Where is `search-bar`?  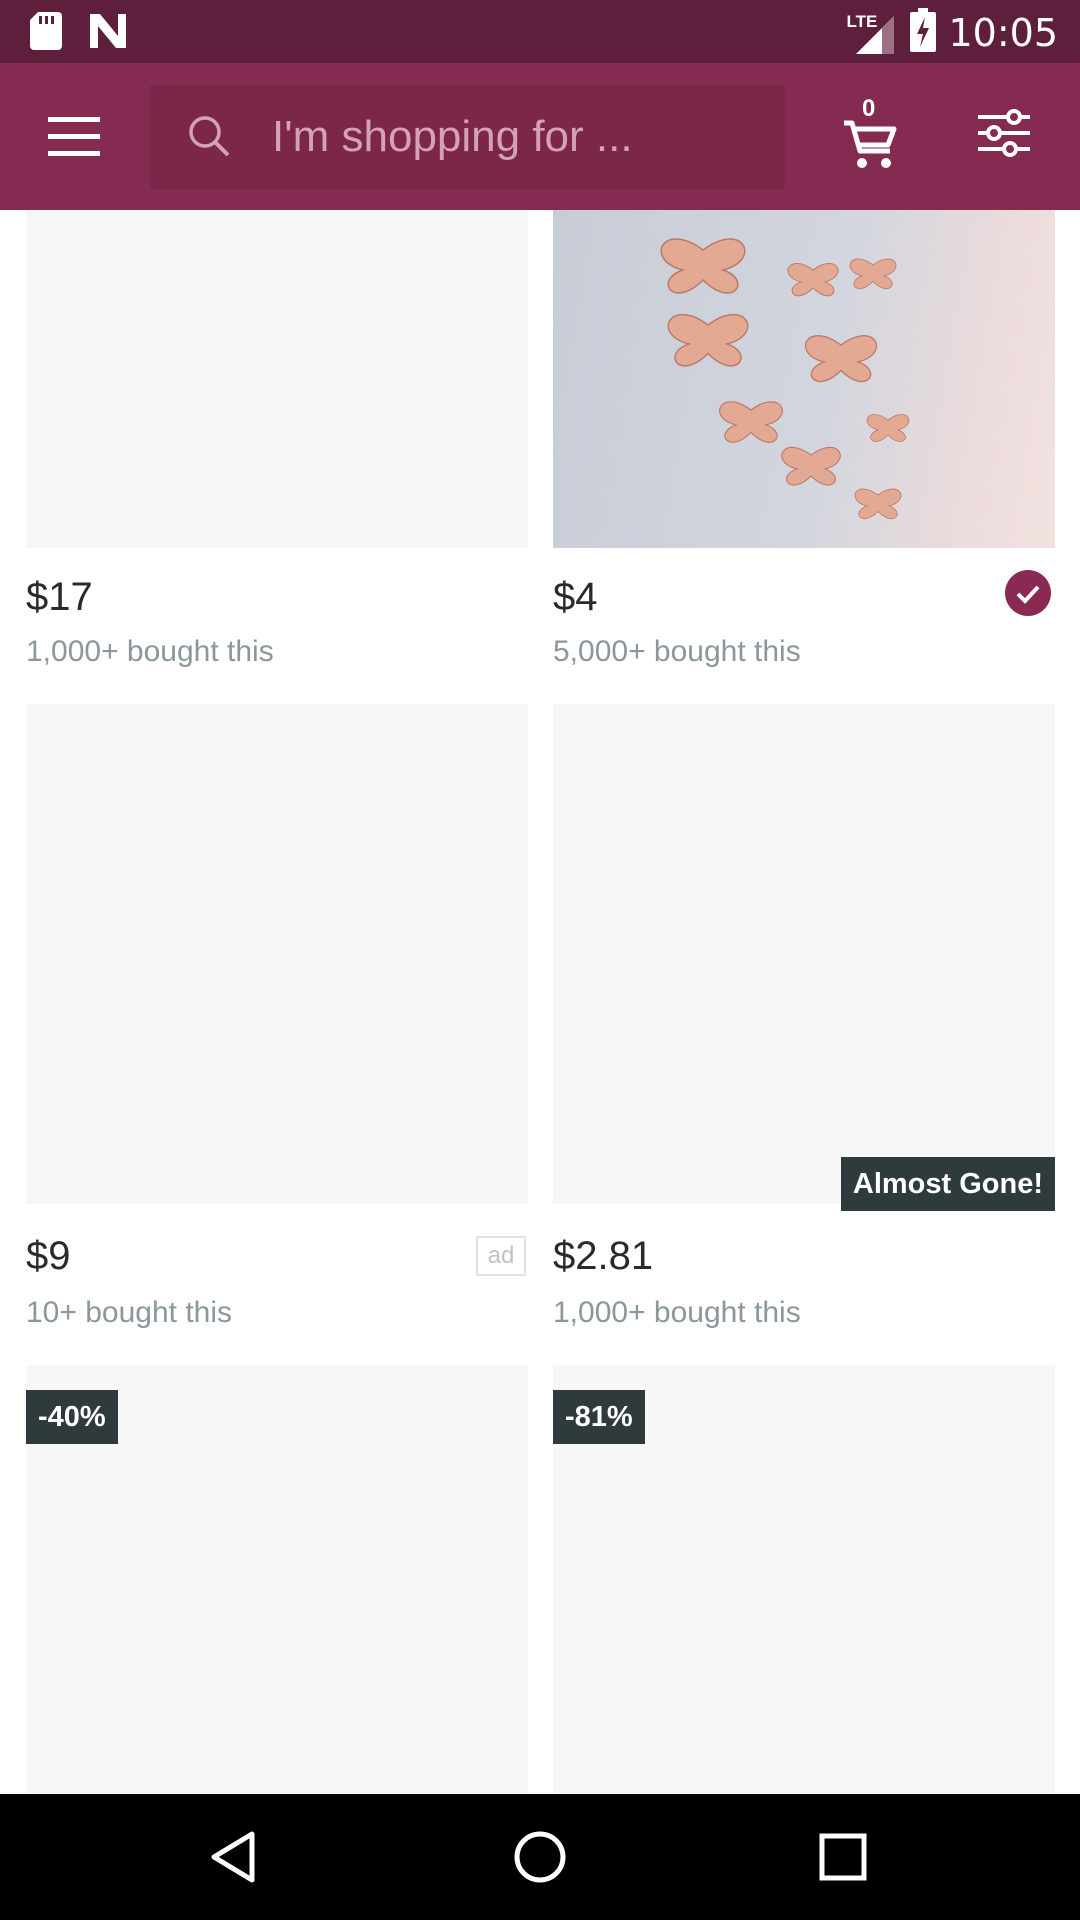 search-bar is located at coordinates (467, 137).